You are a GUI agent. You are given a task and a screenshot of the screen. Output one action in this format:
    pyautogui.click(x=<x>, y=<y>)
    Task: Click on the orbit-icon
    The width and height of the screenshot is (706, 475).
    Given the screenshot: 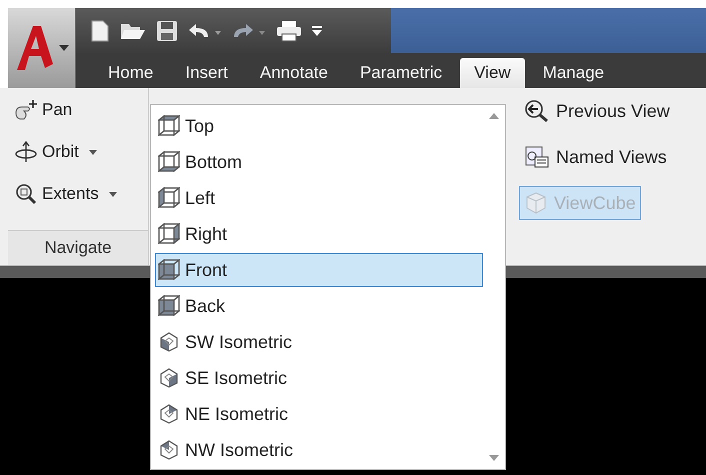 What is the action you would take?
    pyautogui.click(x=26, y=152)
    